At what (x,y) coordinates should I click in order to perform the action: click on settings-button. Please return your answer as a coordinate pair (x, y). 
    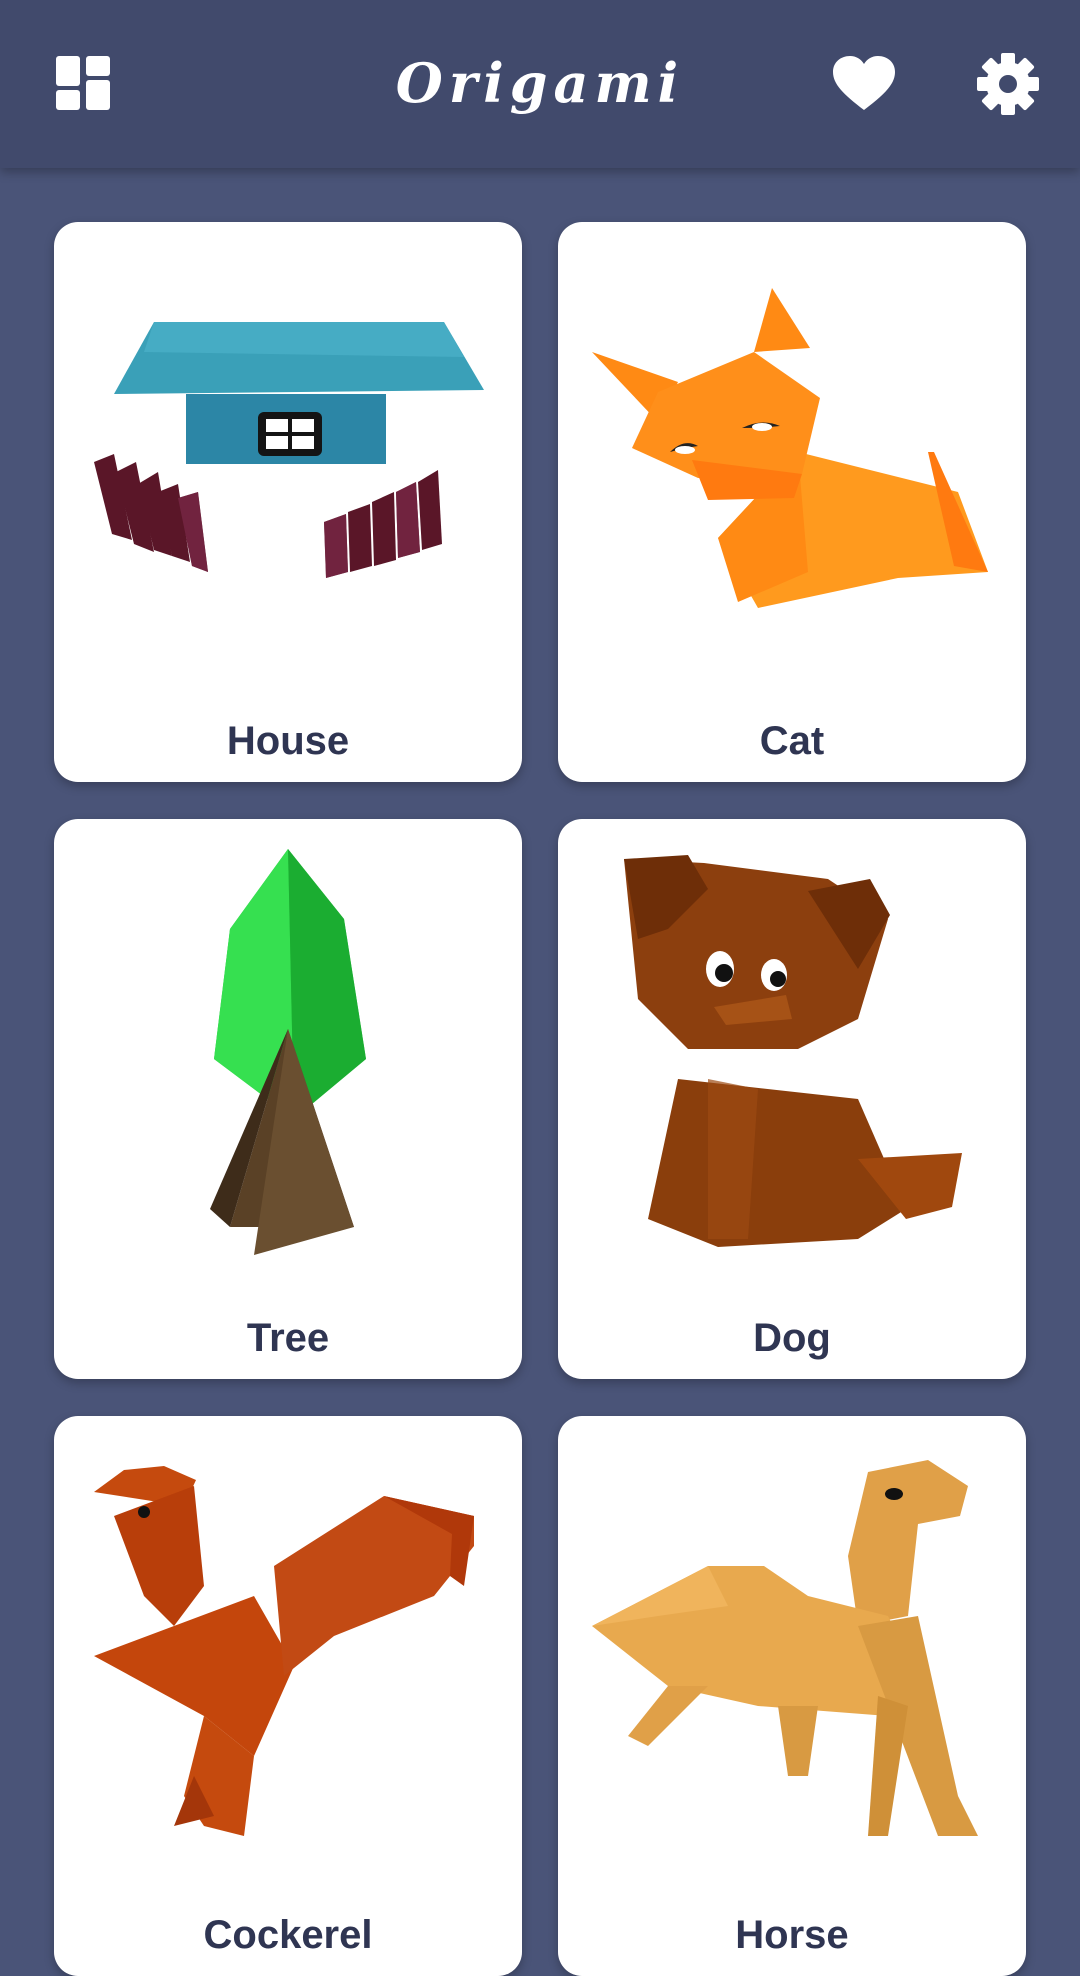
    Looking at the image, I should click on (1008, 84).